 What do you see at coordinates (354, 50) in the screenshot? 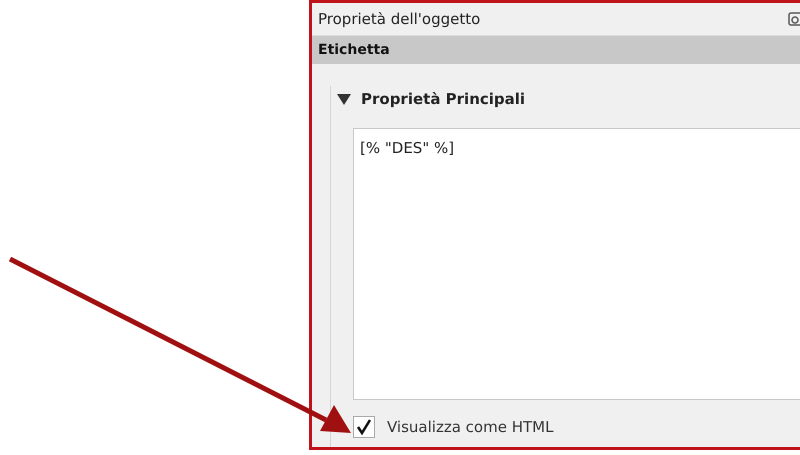
I see `section-title: Etichetta` at bounding box center [354, 50].